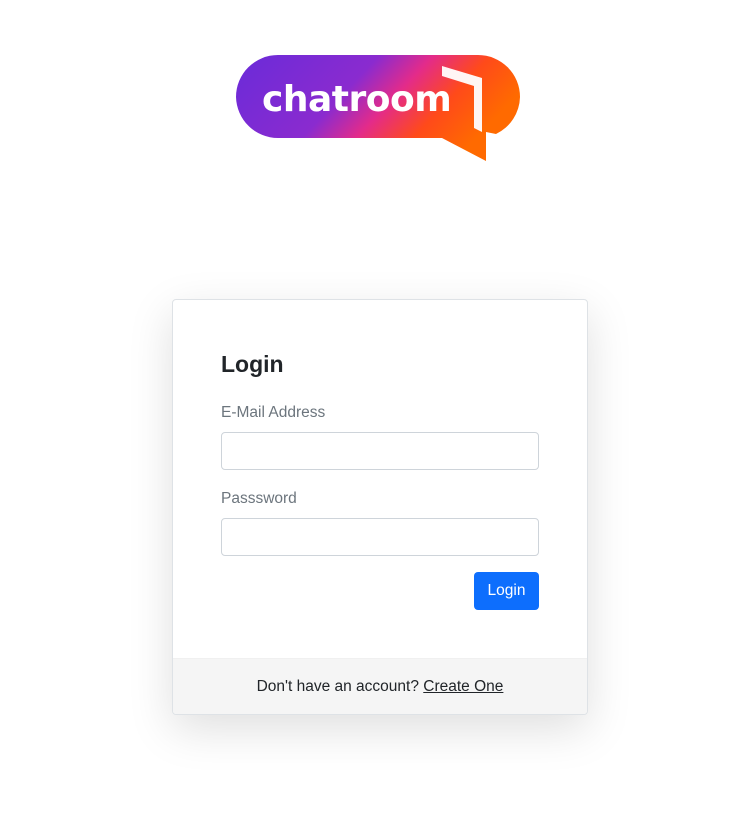 The width and height of the screenshot is (729, 823). Describe the element at coordinates (252, 364) in the screenshot. I see `login-title: Login` at that location.